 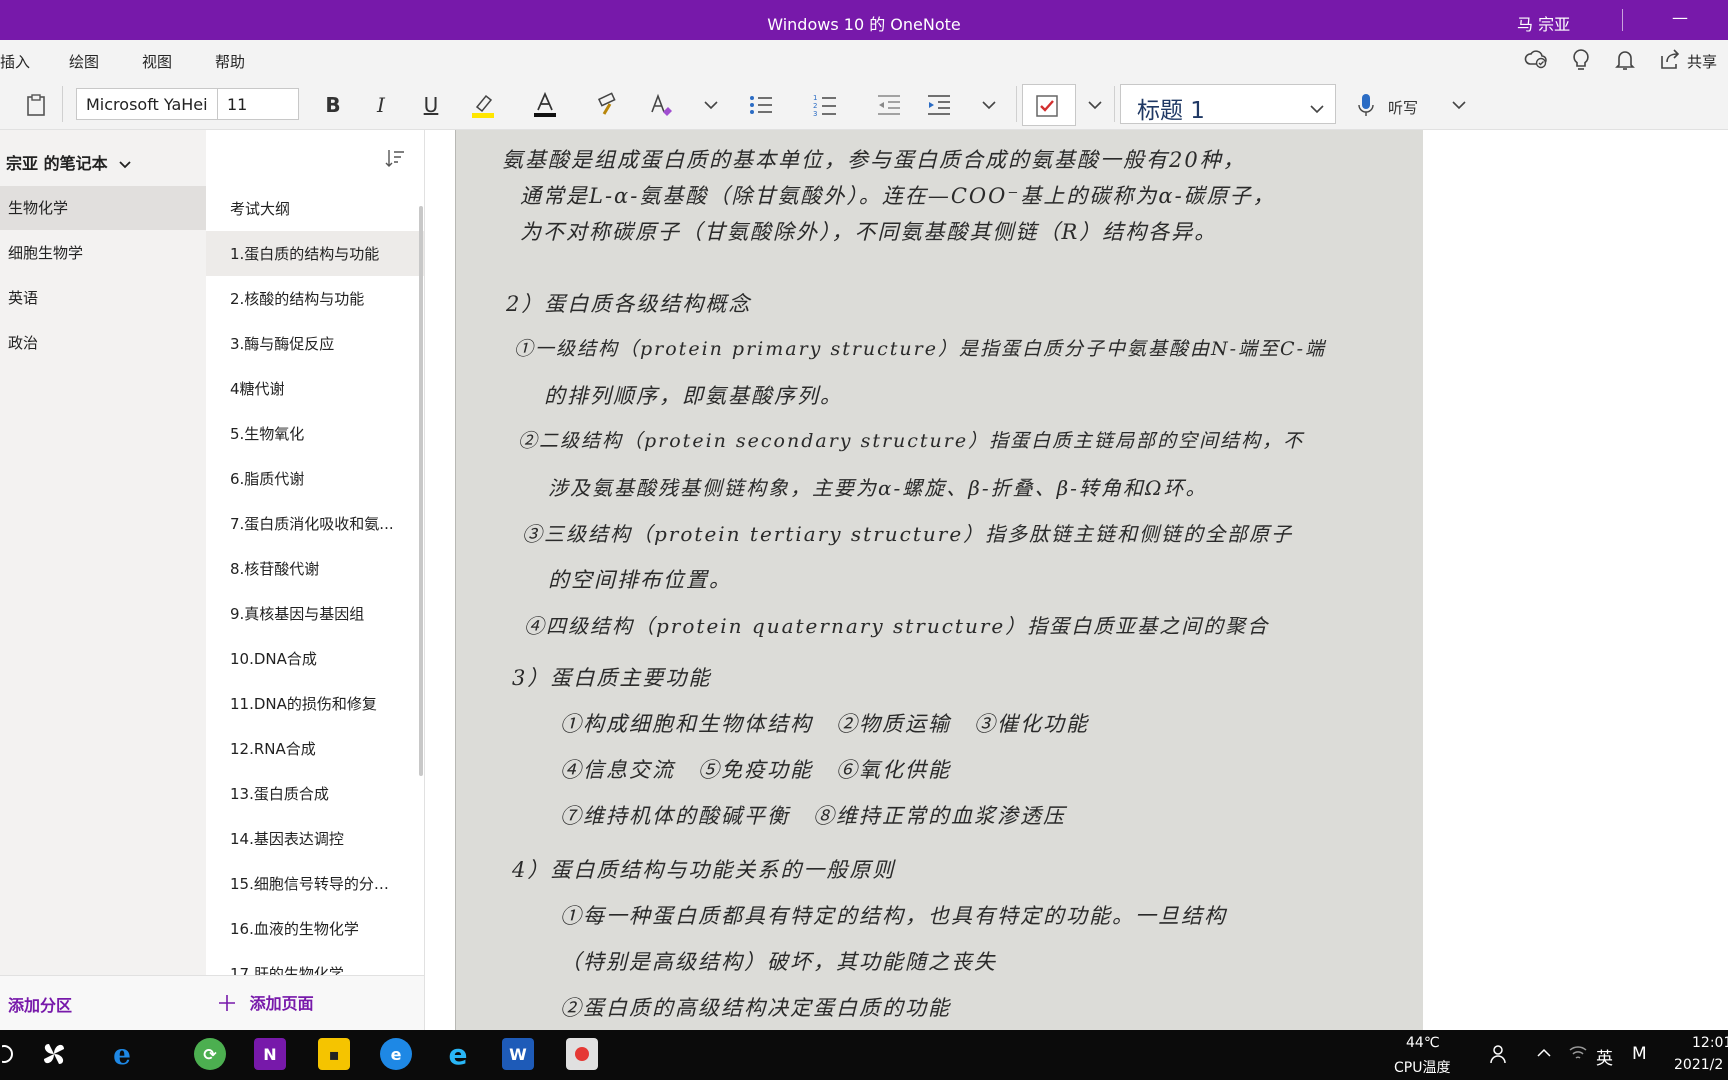 What do you see at coordinates (483, 105) in the screenshot?
I see `highlight-icon` at bounding box center [483, 105].